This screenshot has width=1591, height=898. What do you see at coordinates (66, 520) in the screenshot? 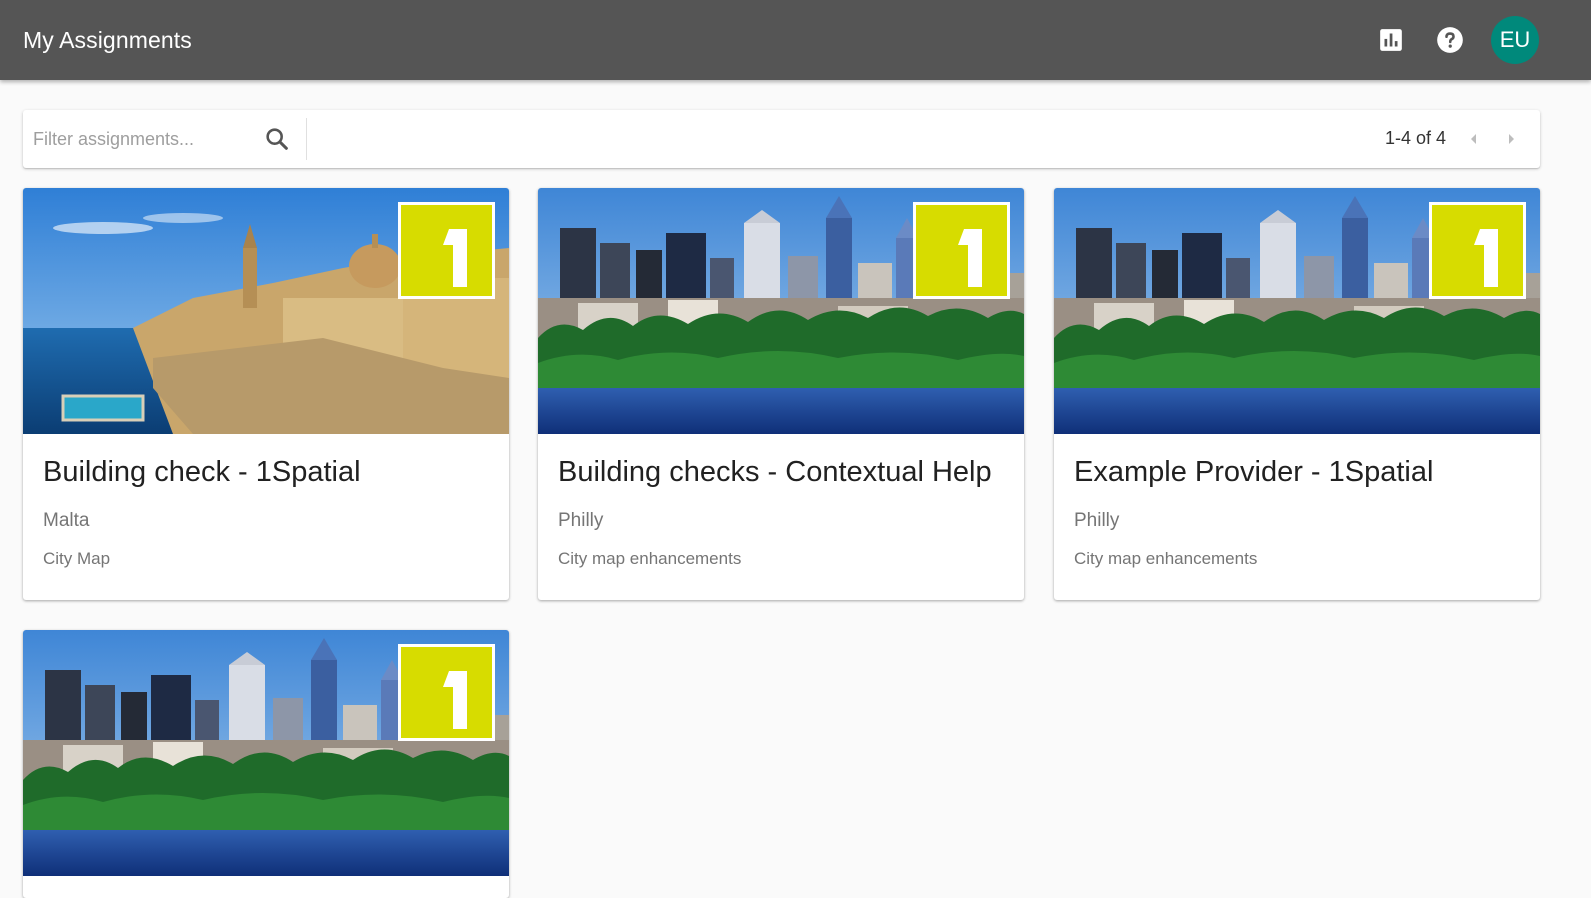
I see `card-region: Malta` at bounding box center [66, 520].